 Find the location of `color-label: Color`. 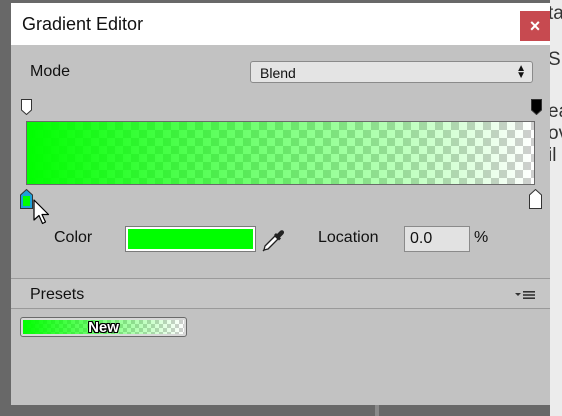

color-label: Color is located at coordinates (73, 237).